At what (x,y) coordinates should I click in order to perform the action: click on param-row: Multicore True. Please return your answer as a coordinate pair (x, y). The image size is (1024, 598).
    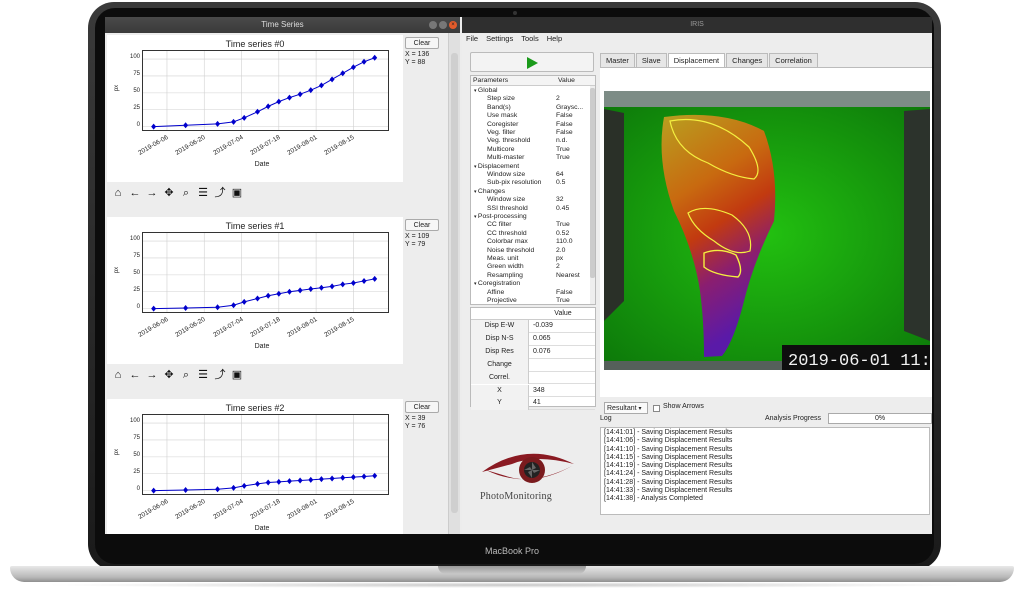
    Looking at the image, I should click on (531, 150).